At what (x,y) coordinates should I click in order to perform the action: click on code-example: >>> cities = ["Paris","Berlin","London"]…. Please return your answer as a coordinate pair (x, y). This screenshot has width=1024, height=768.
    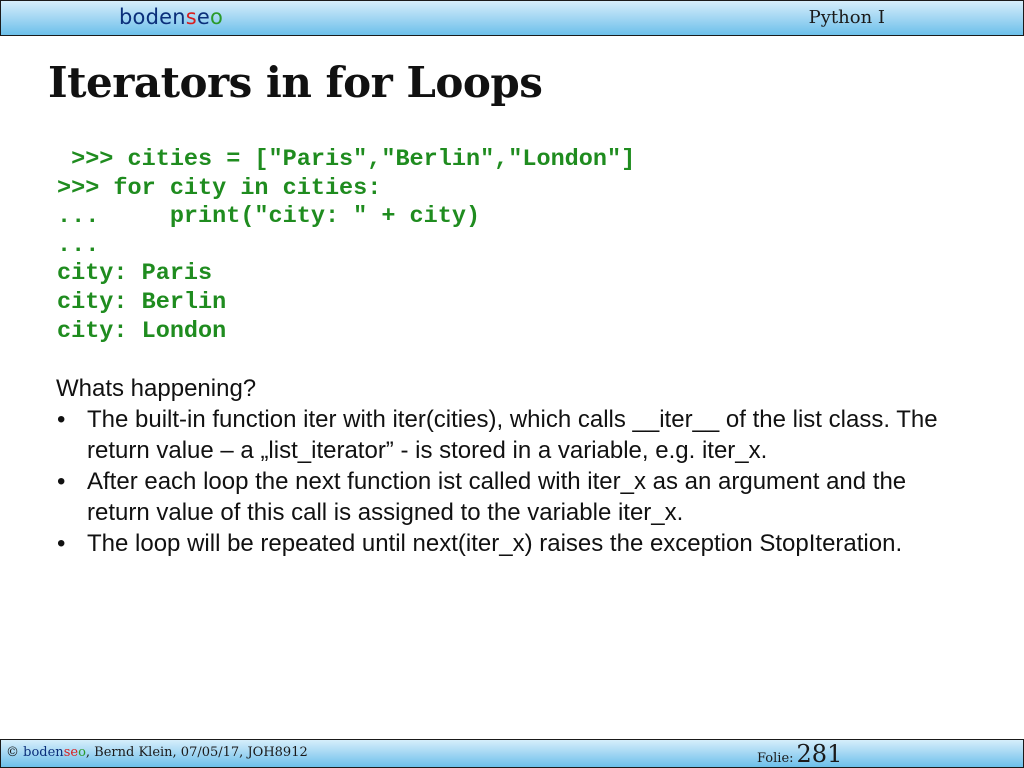
    Looking at the image, I should click on (346, 246).